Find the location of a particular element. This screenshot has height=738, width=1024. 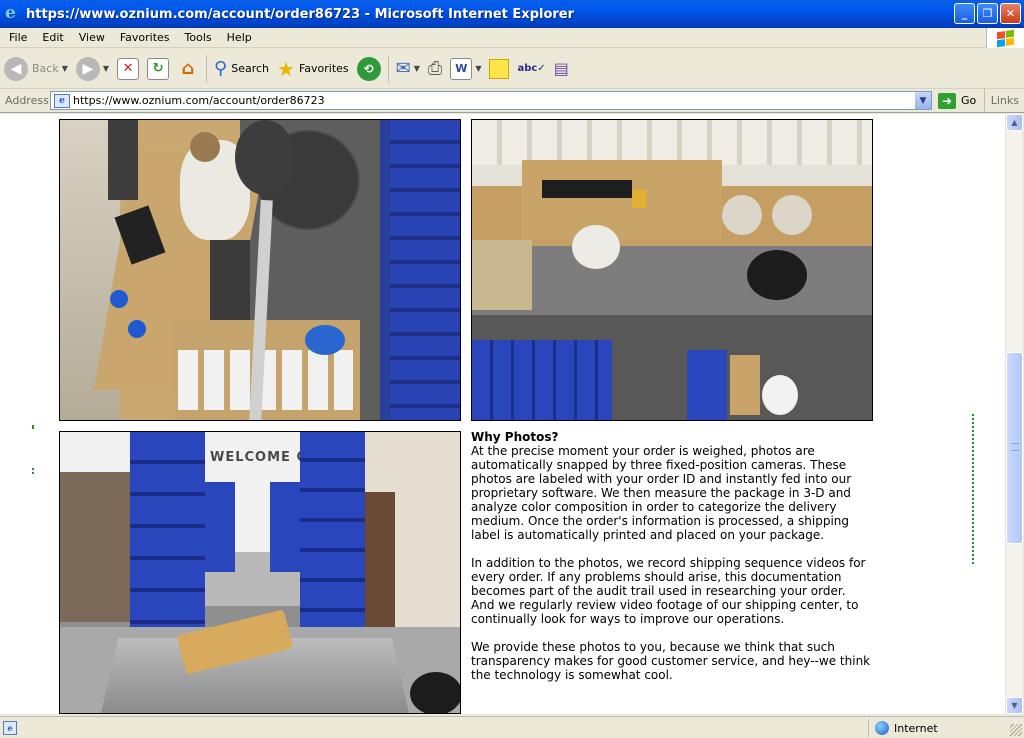

maximize-button: ❐ is located at coordinates (987, 13).